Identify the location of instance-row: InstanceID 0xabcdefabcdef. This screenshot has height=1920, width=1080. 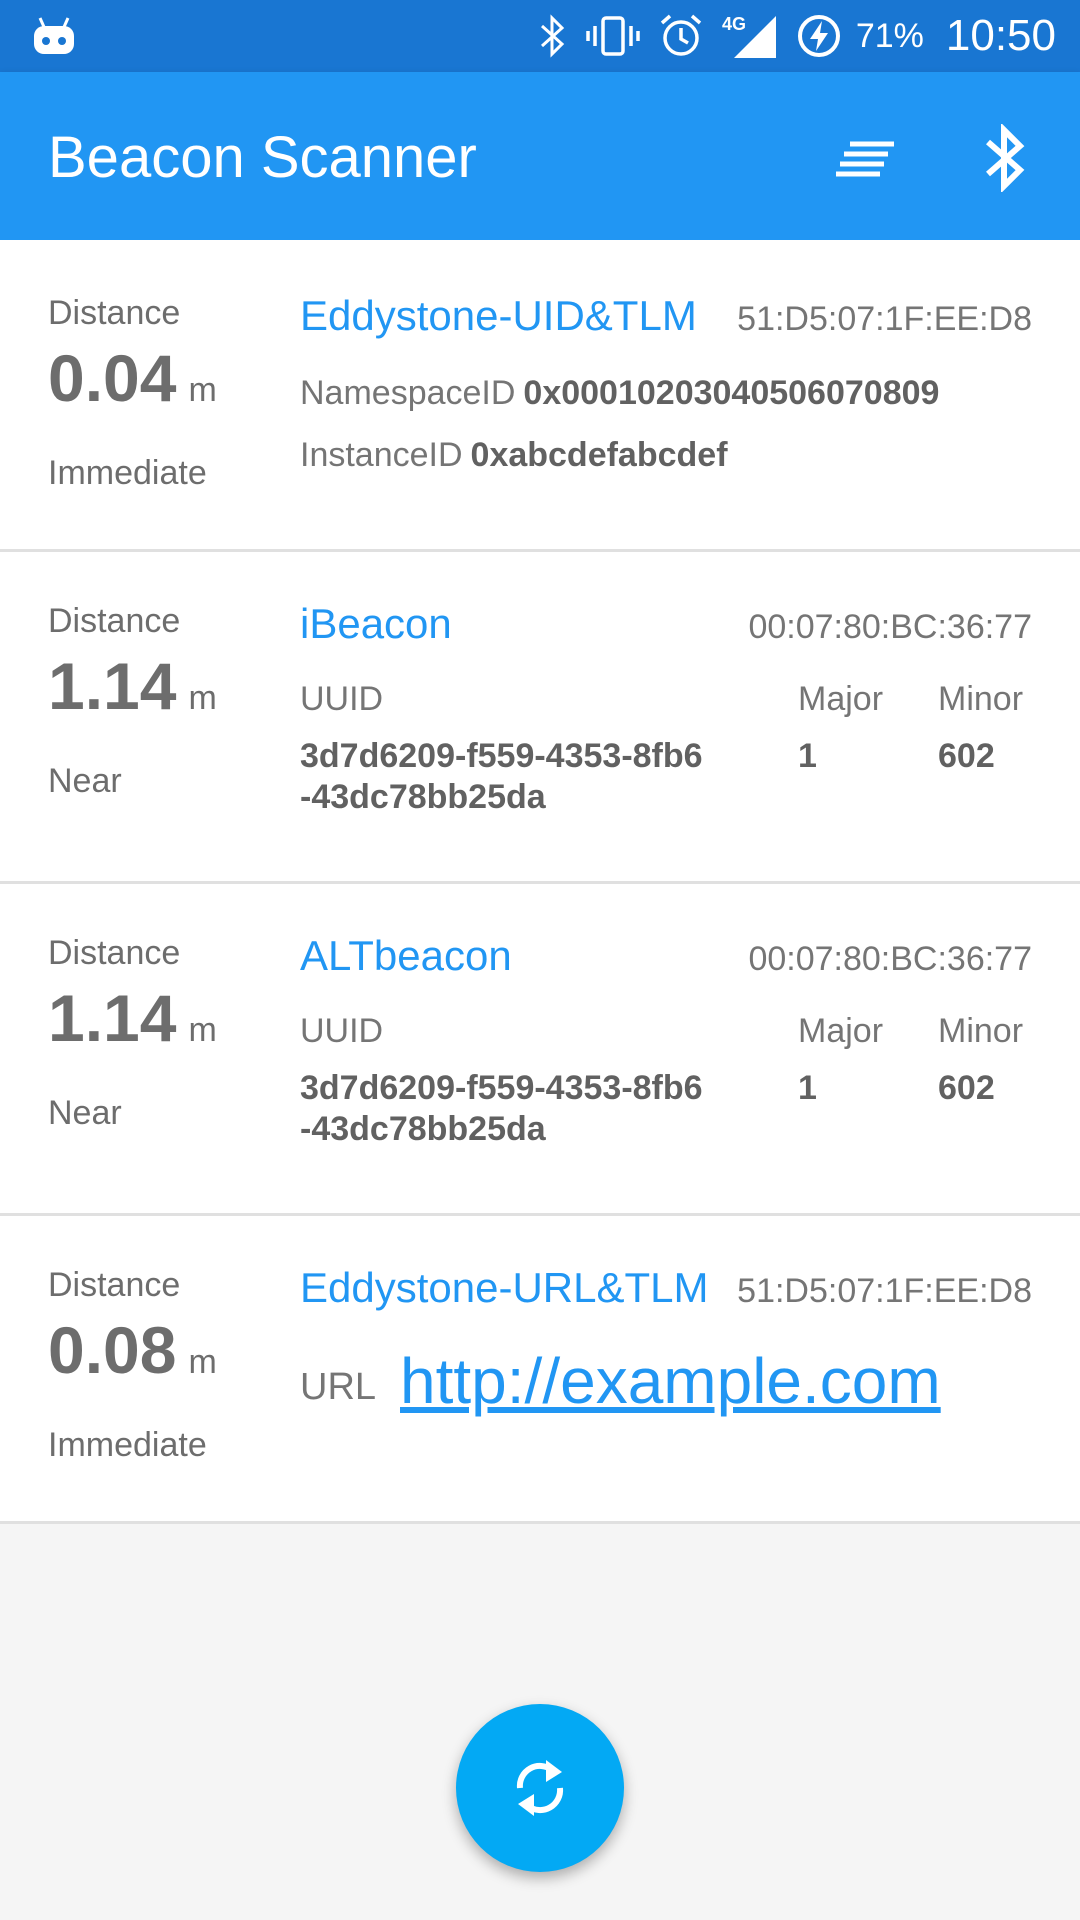
(514, 455).